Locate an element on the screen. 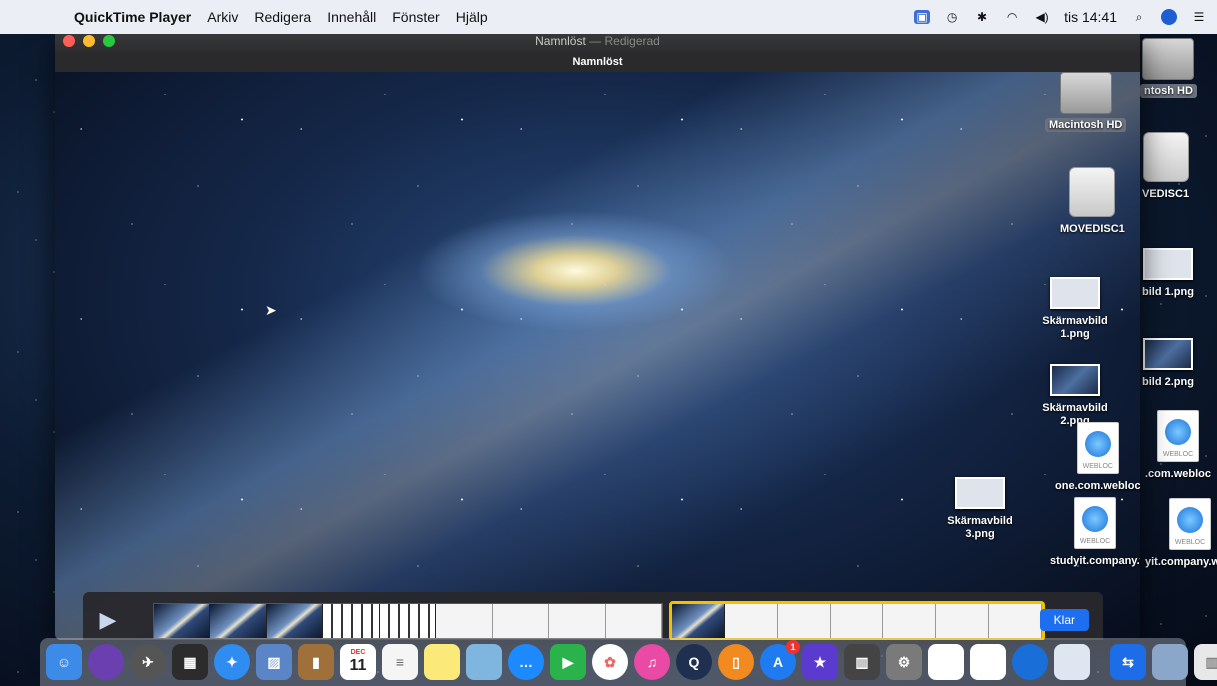 This screenshot has height=686, width=1217. zoom-button is located at coordinates (109, 41).